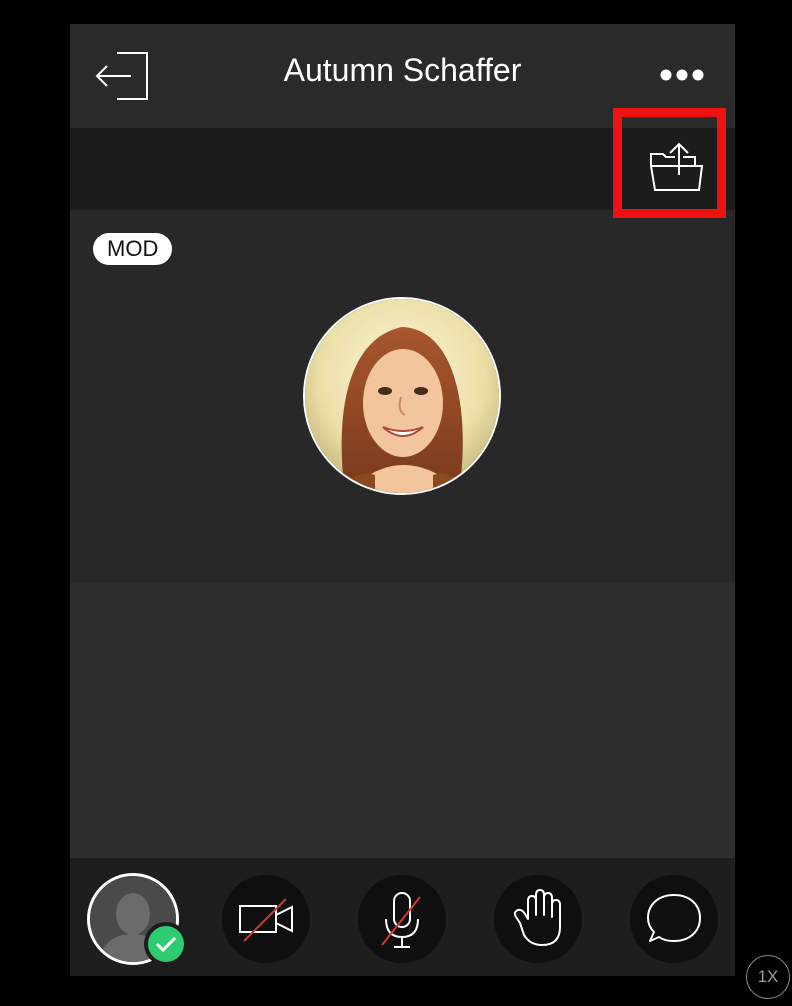  I want to click on moderator-badge: MOD, so click(133, 249).